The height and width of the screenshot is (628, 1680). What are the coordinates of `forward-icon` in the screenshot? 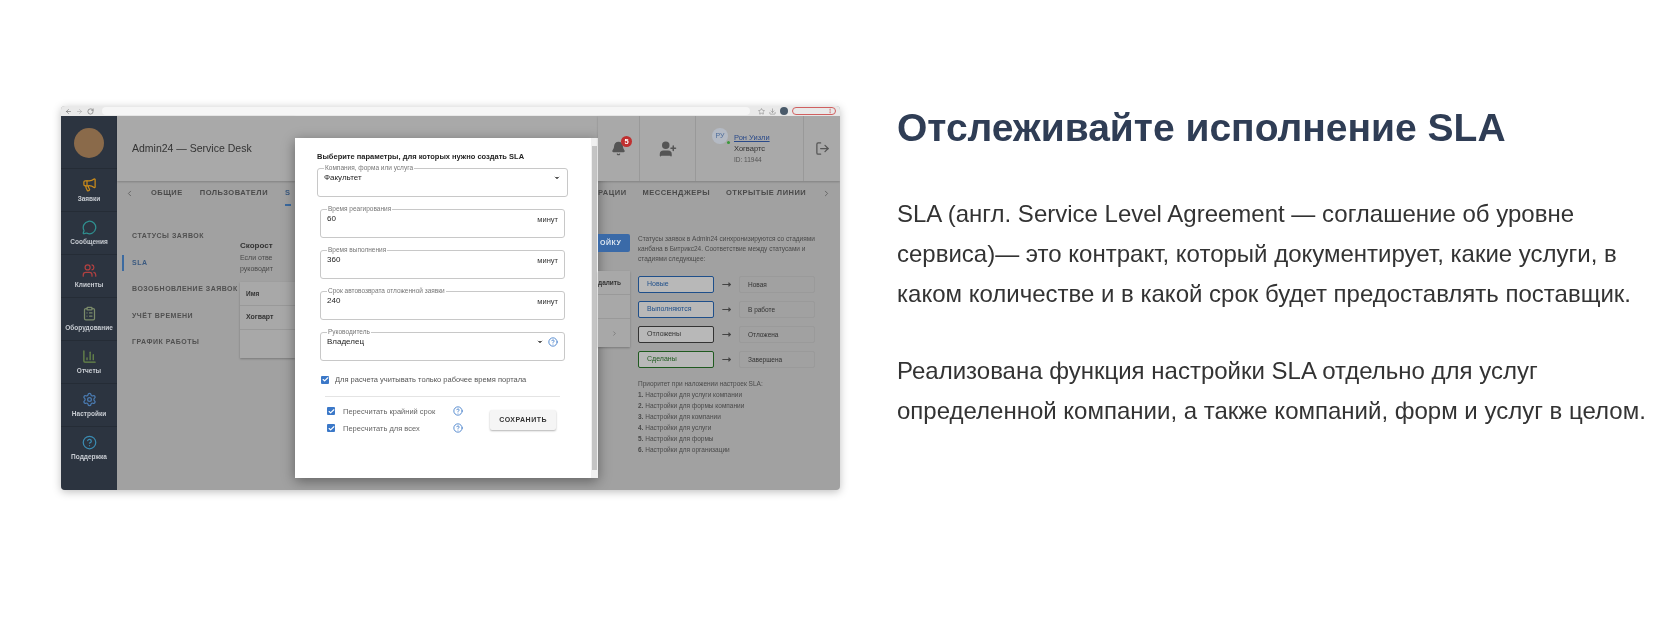 It's located at (79, 111).